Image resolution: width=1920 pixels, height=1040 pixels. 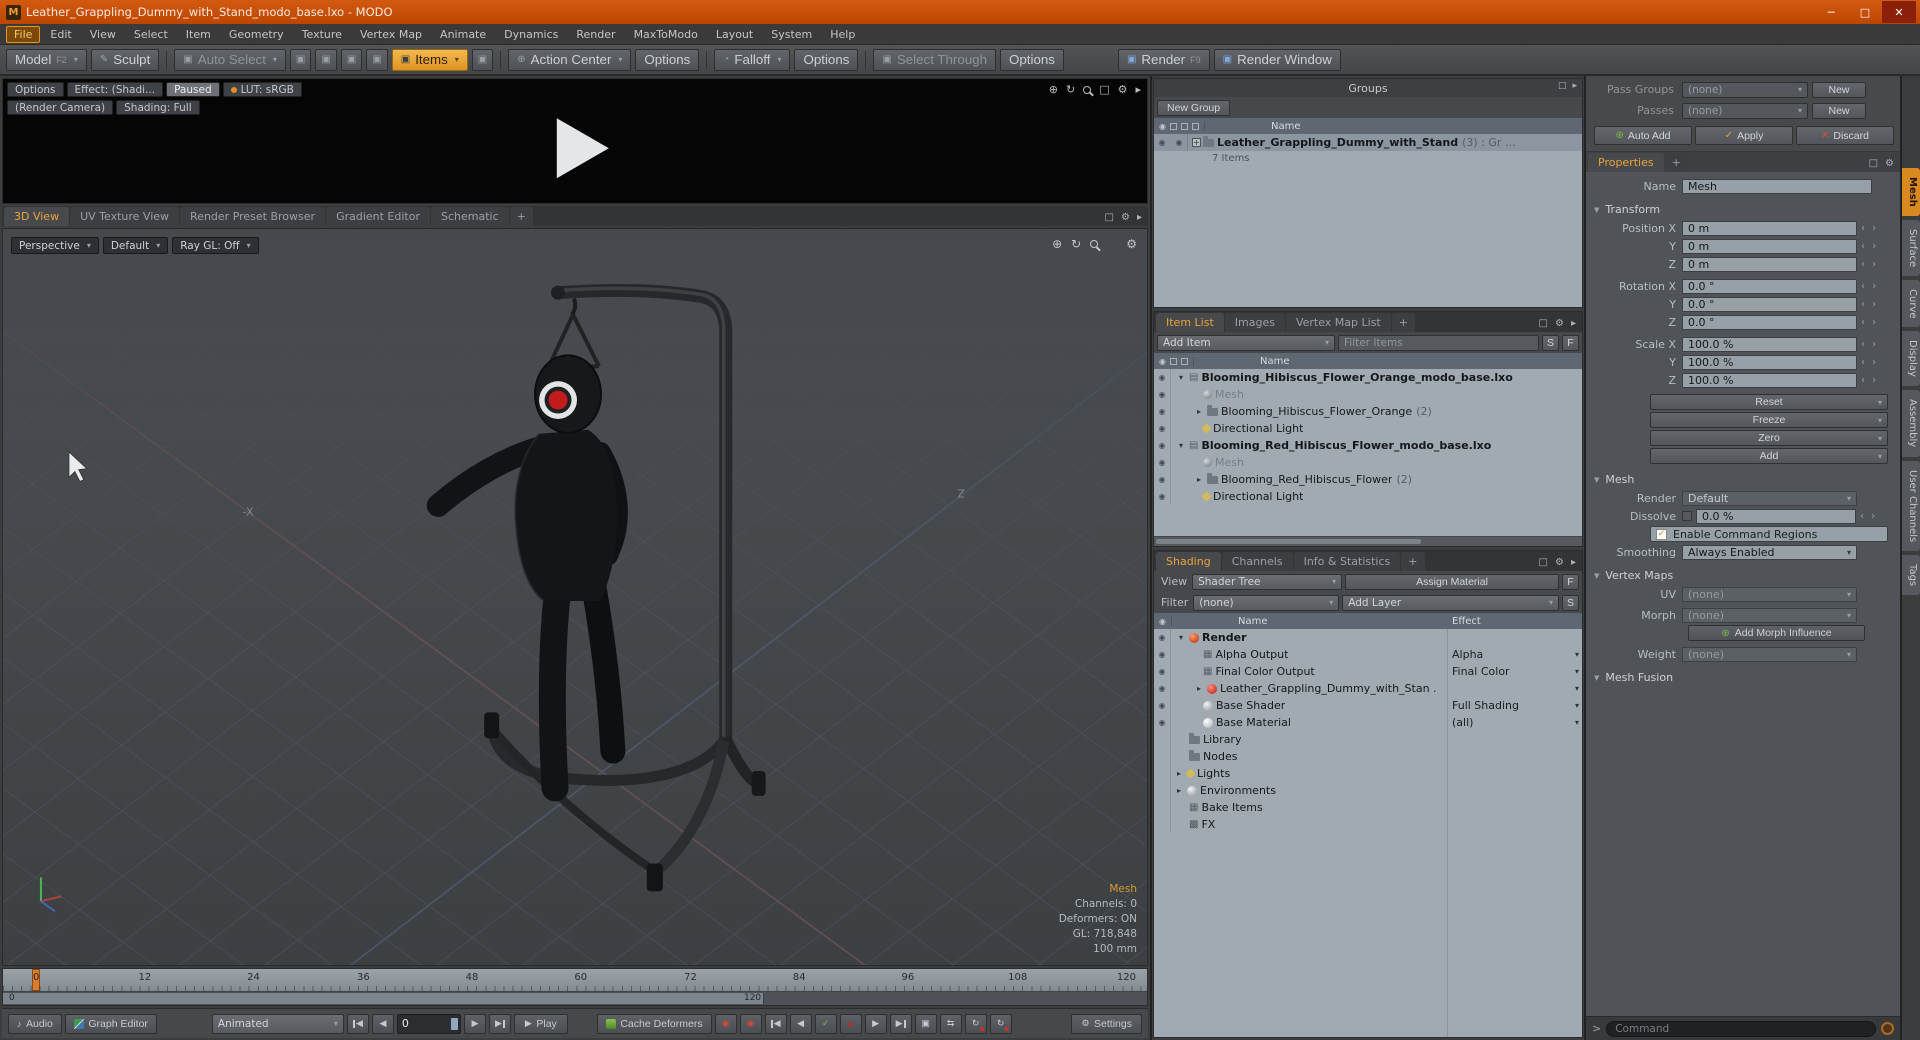 I want to click on maximize-panel-icon: □, so click(x=1873, y=163).